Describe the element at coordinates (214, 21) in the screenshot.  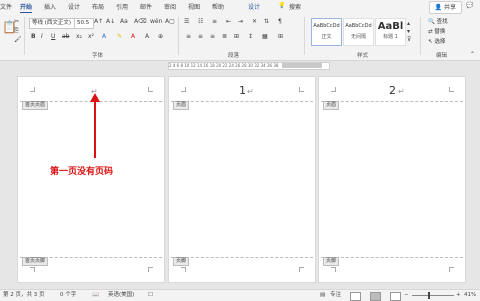
I see `multilevel-list-icon: ≡` at that location.